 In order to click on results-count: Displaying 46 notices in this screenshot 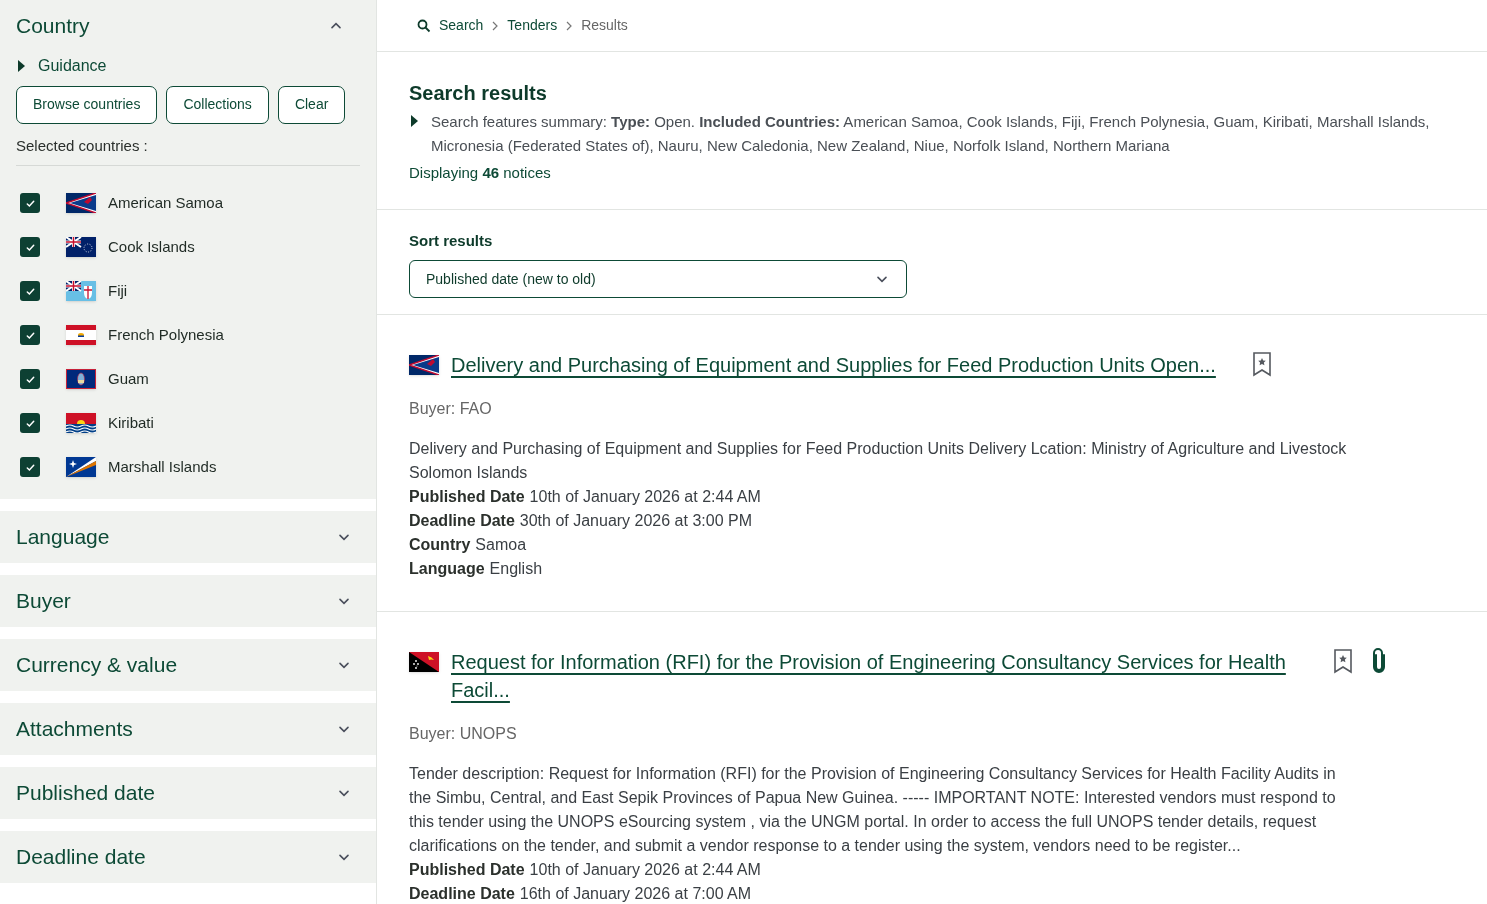, I will do `click(480, 173)`.